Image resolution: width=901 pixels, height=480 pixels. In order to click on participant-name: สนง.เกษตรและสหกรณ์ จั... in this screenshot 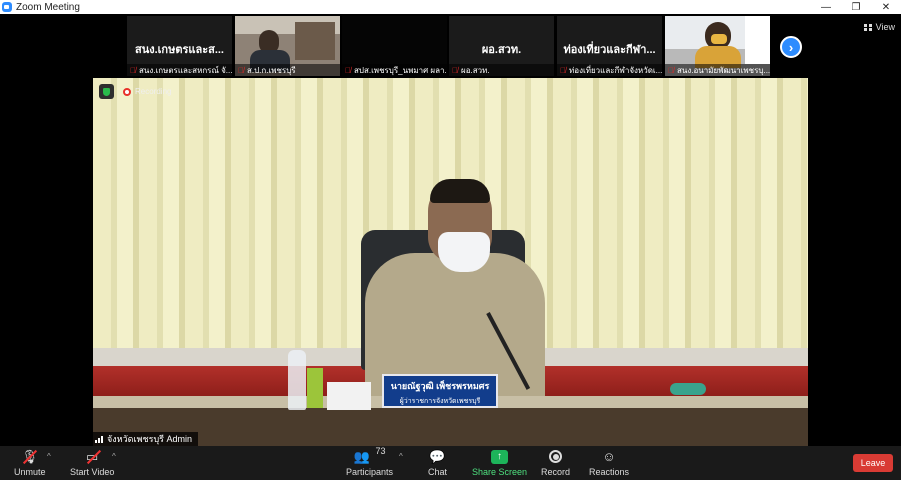, I will do `click(185, 70)`.